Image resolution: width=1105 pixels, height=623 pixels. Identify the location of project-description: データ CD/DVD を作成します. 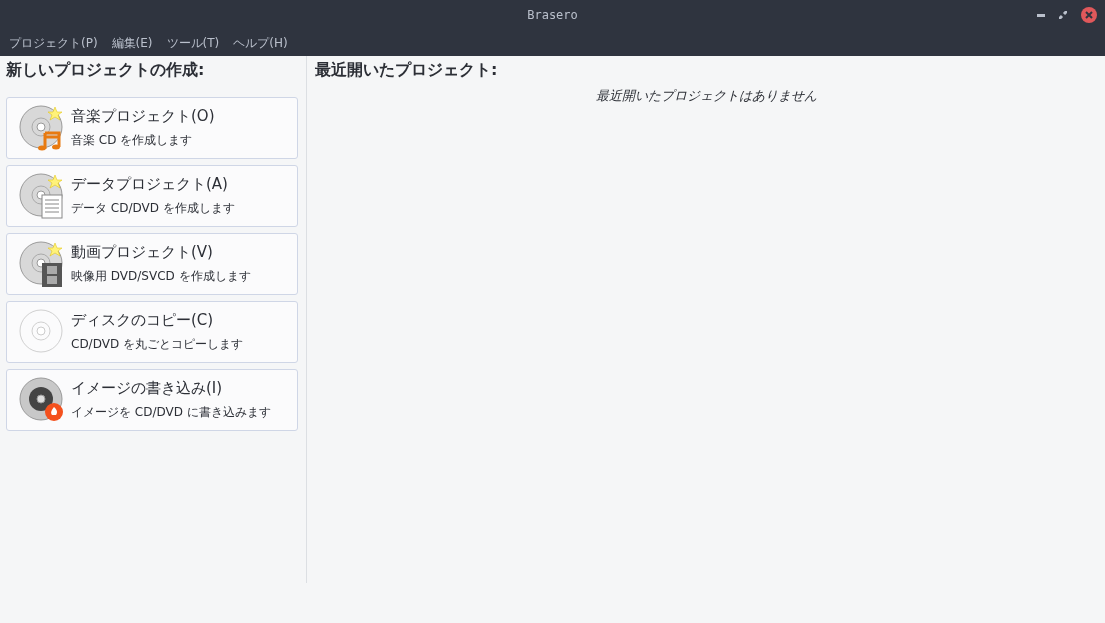
(153, 208).